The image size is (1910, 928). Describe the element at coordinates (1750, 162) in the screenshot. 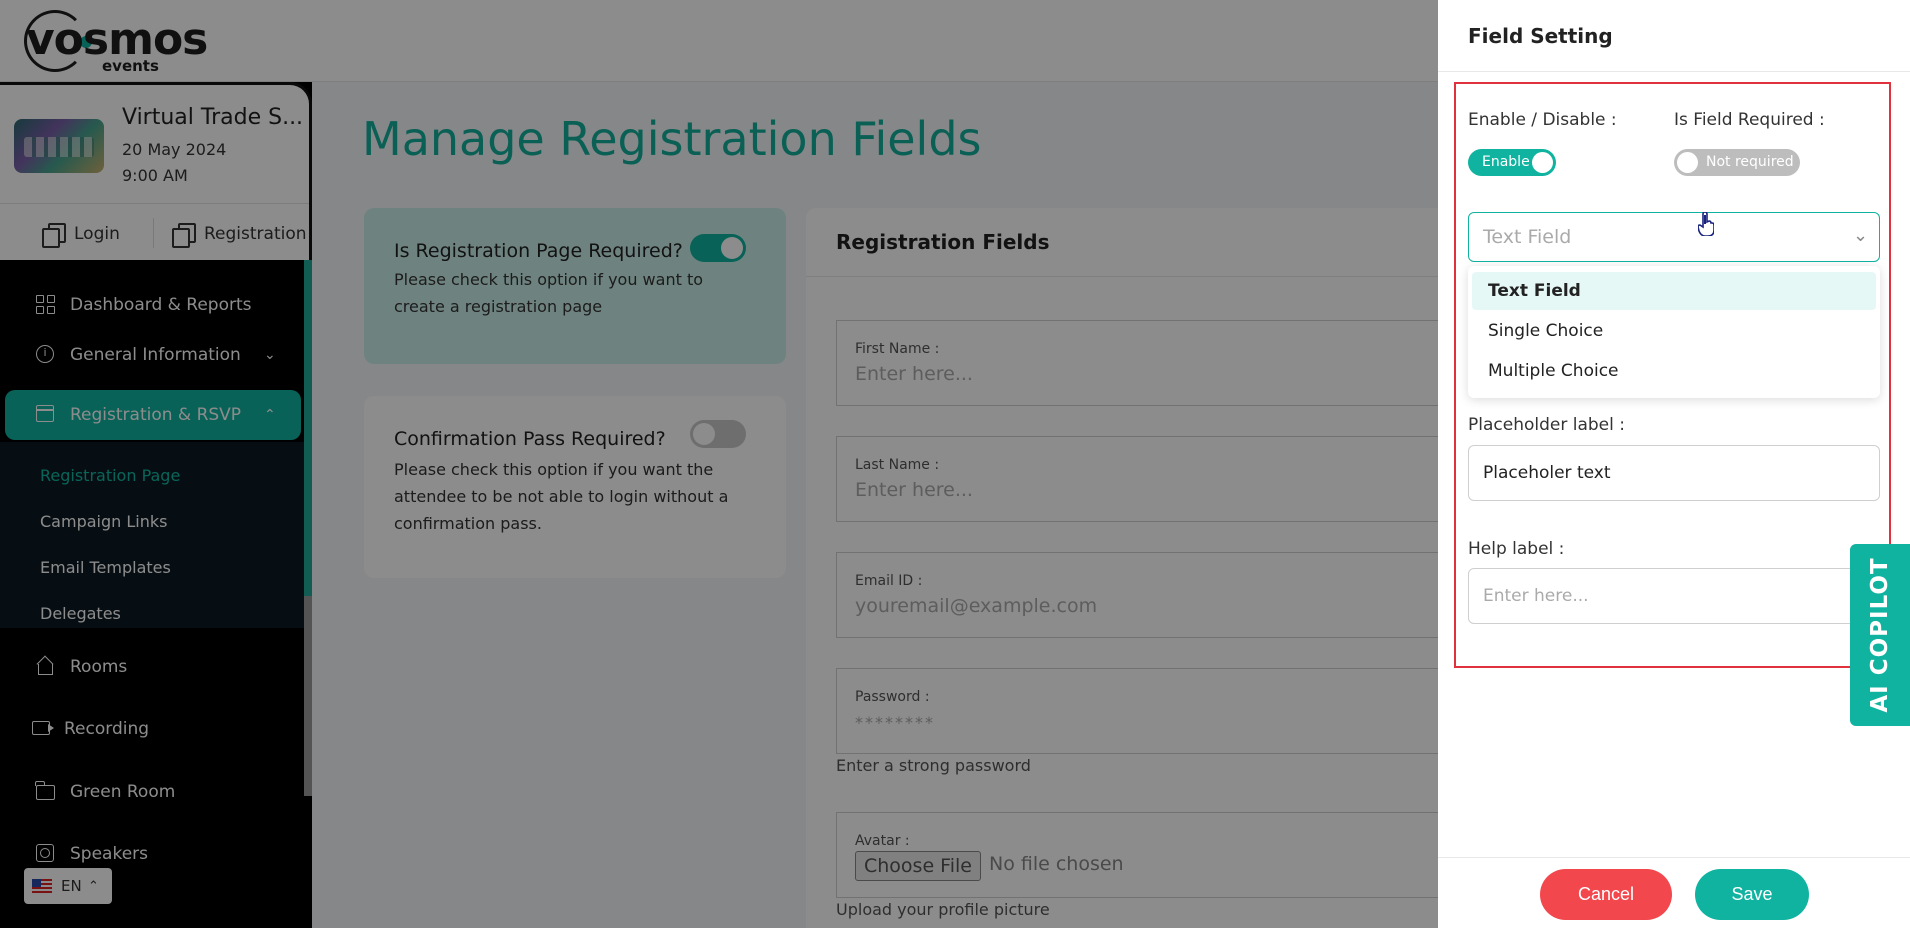

I see `toggle-text: Not required` at that location.